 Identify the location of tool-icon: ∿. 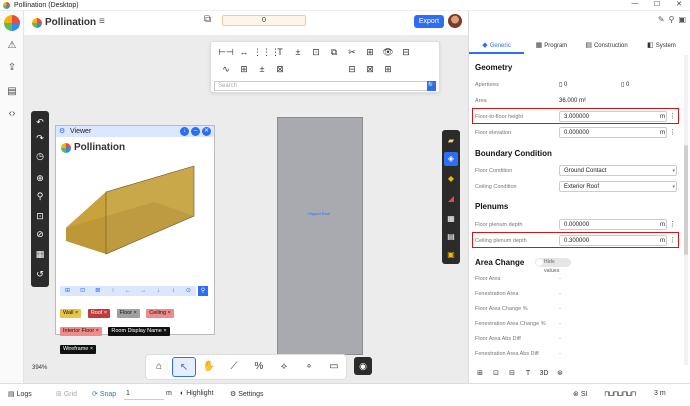
(226, 69).